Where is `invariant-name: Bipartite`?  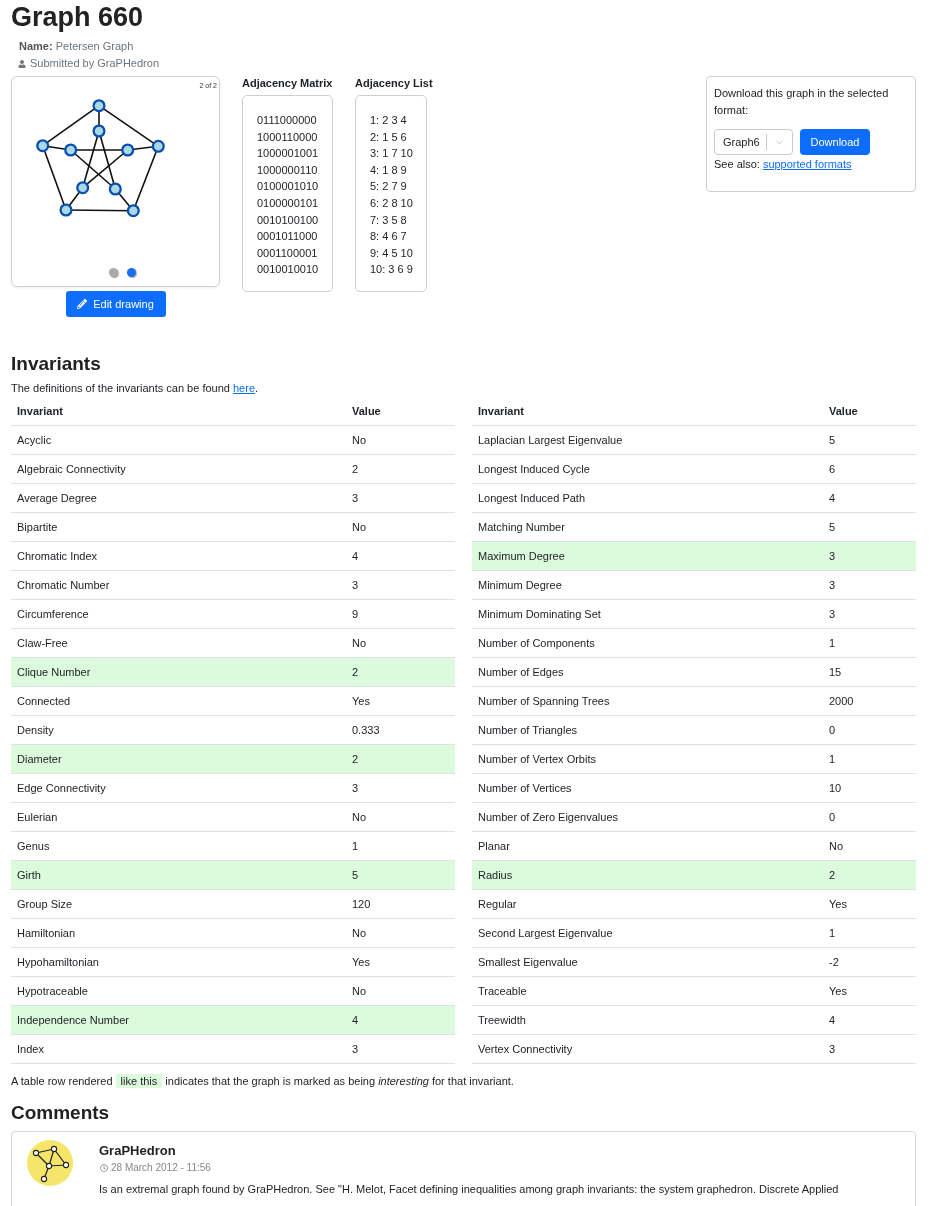 invariant-name: Bipartite is located at coordinates (37, 526).